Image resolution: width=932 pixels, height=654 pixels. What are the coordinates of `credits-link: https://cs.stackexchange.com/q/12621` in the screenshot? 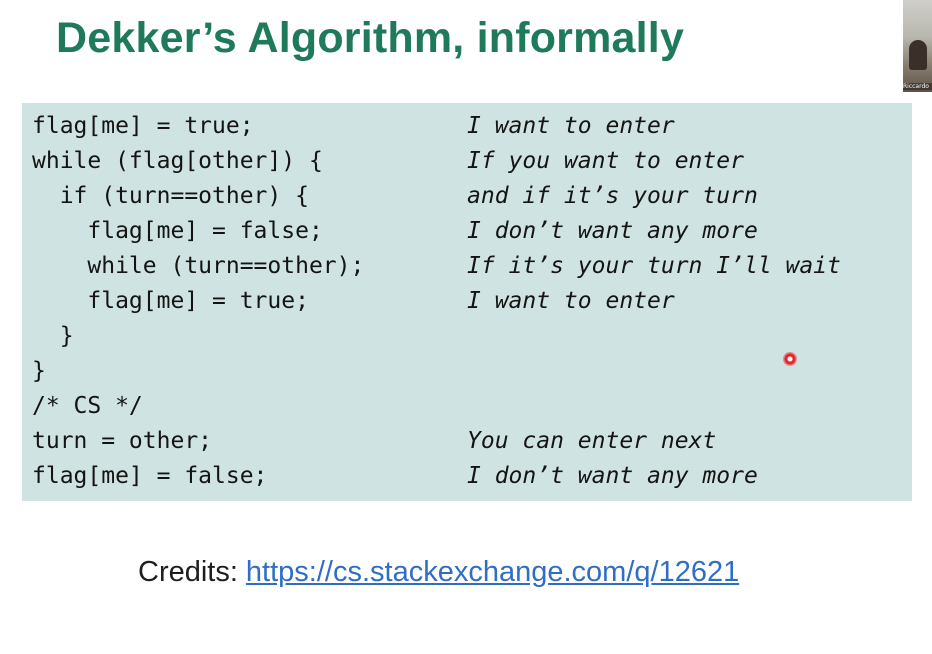 It's located at (492, 572).